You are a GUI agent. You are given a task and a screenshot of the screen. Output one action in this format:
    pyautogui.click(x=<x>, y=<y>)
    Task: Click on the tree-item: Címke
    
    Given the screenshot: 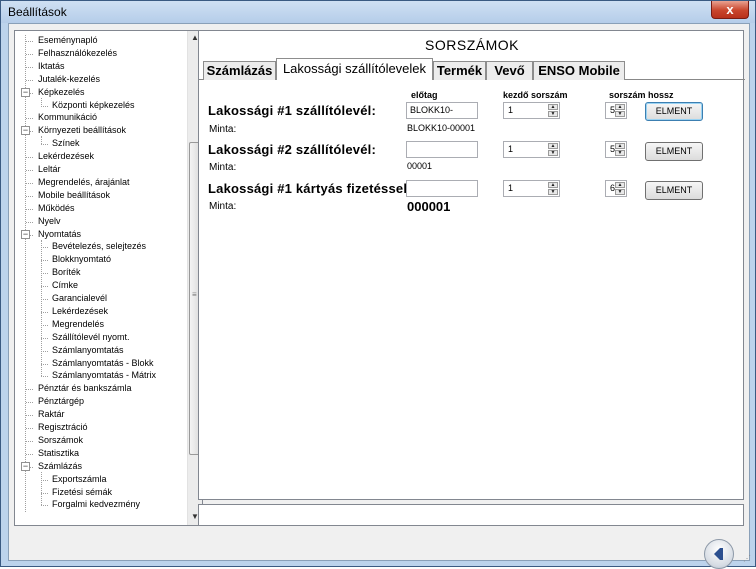 What is the action you would take?
    pyautogui.click(x=65, y=285)
    